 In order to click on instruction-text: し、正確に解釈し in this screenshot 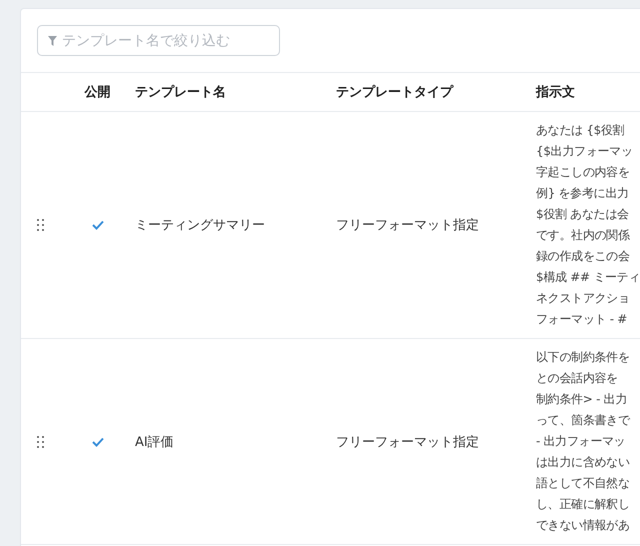, I will do `click(583, 504)`.